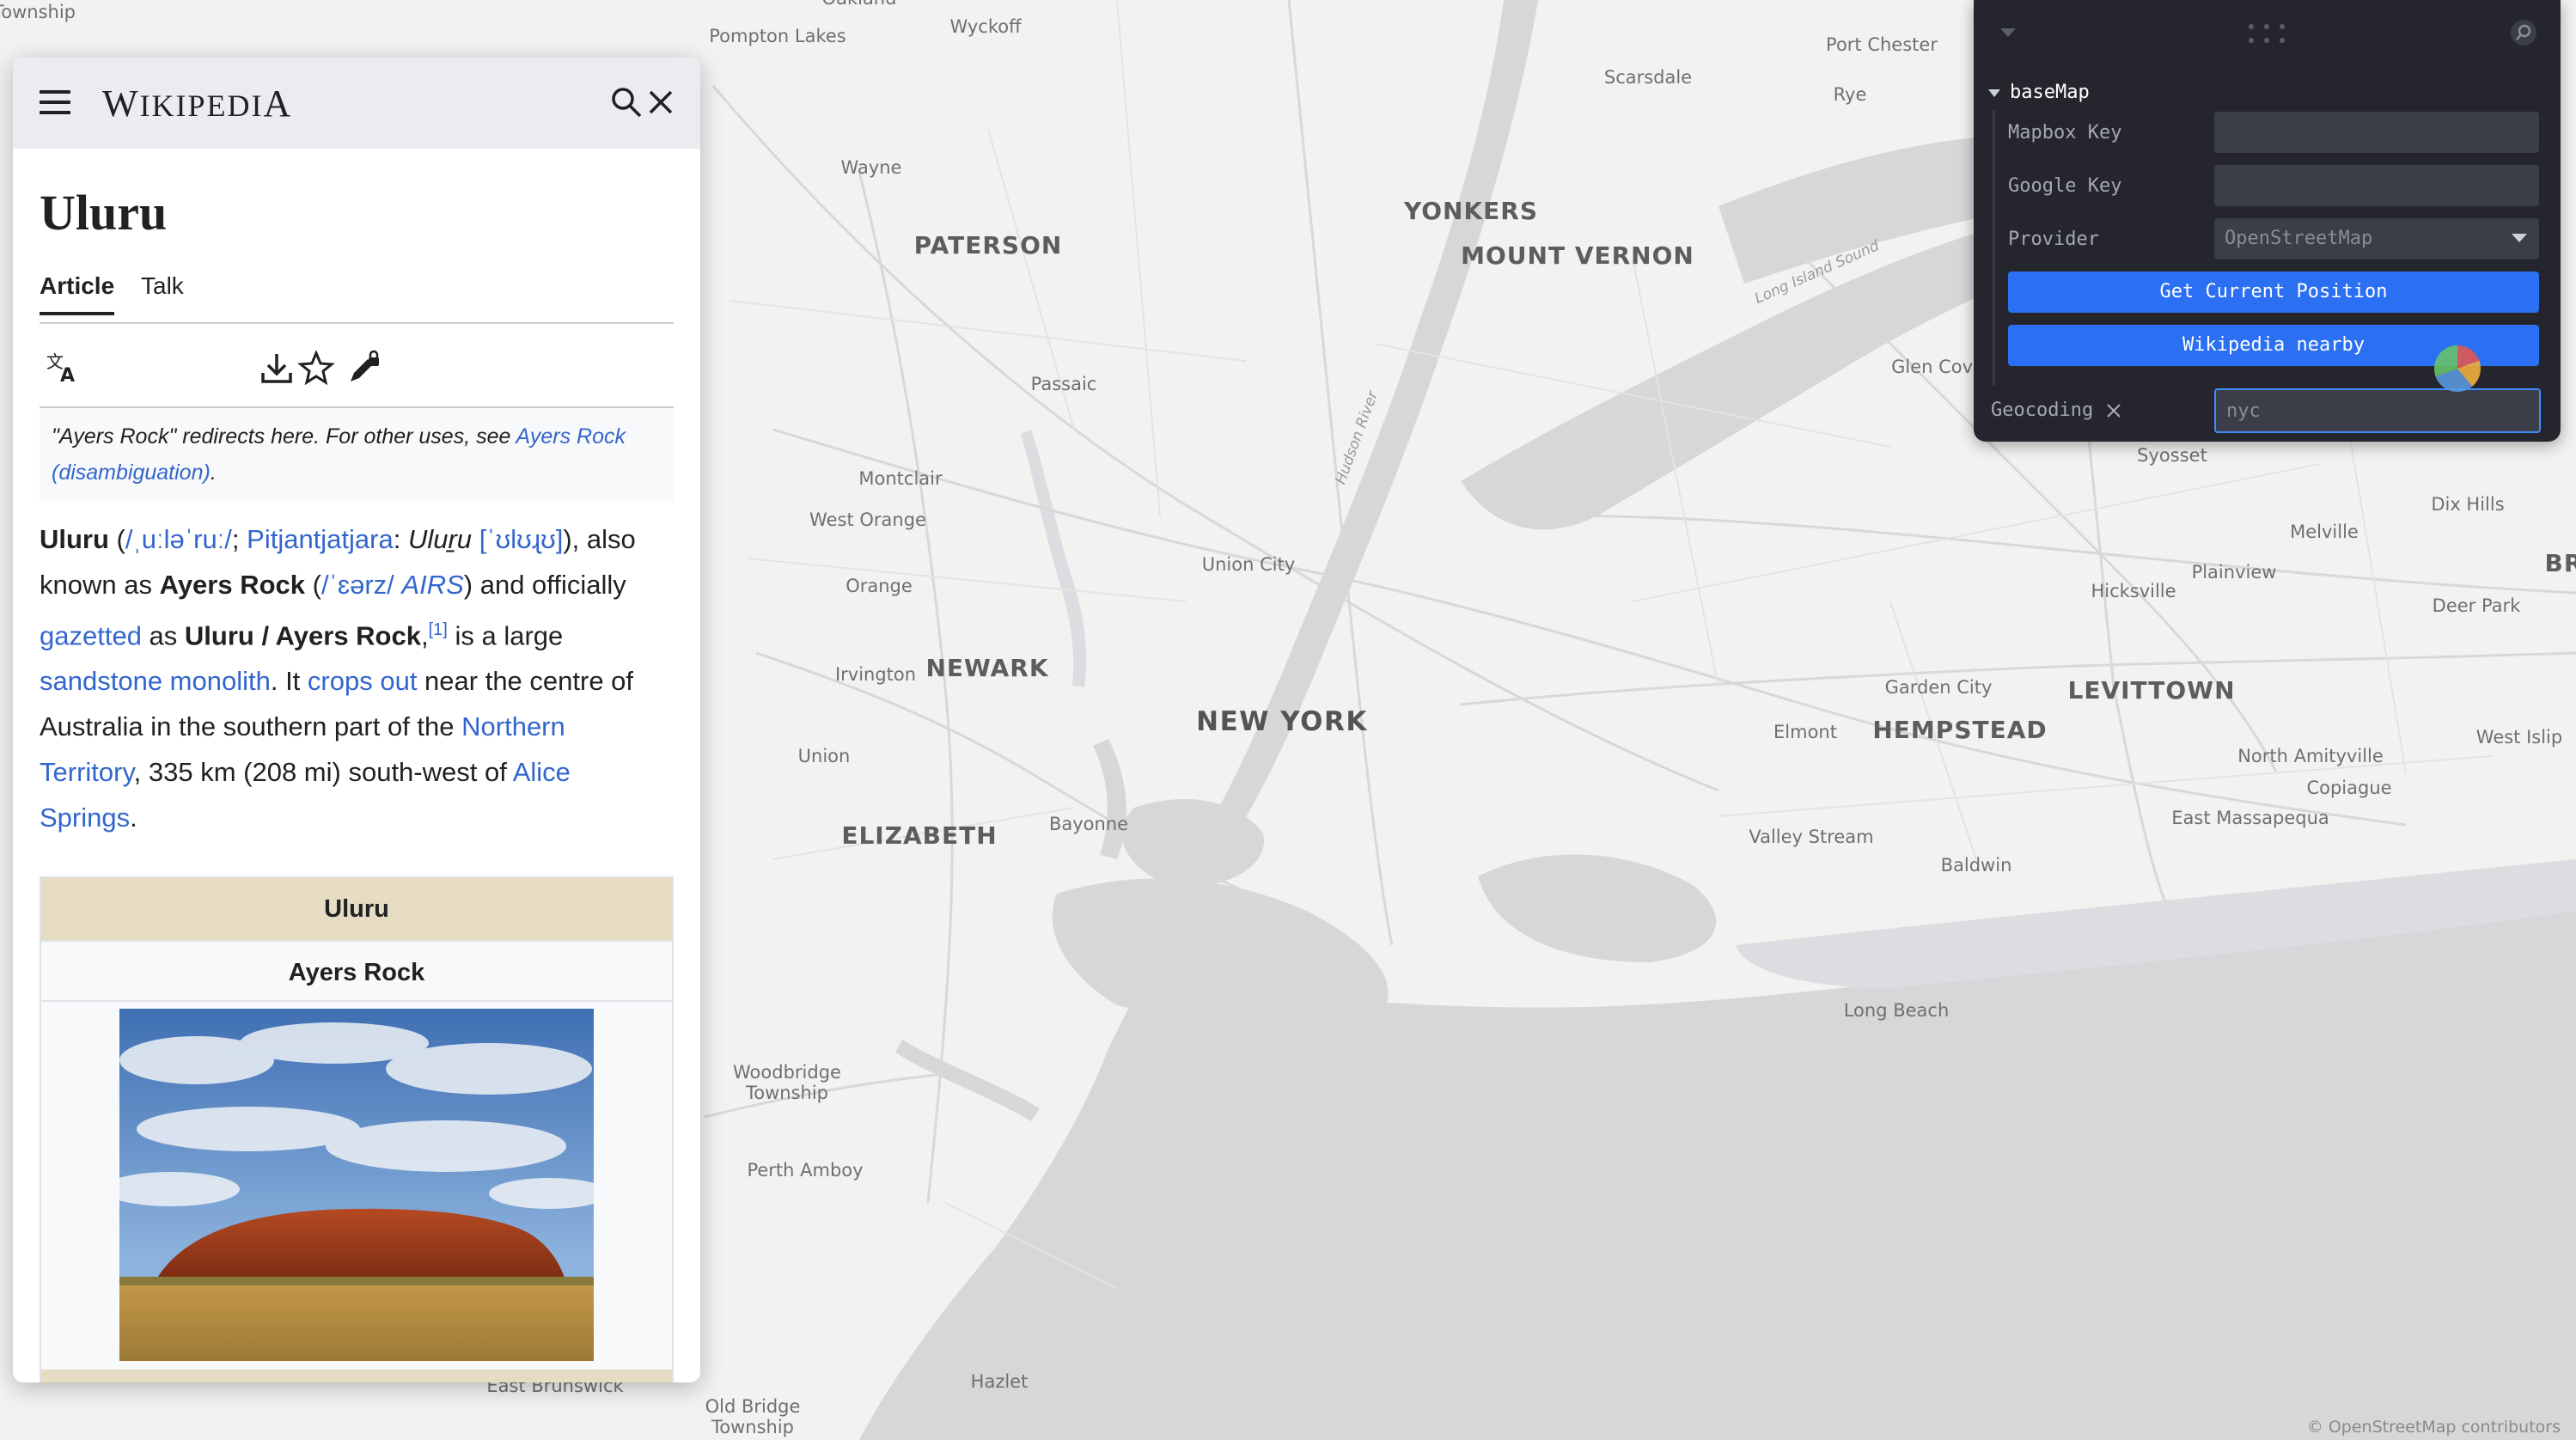 The height and width of the screenshot is (1440, 2576). Describe the element at coordinates (2113, 410) in the screenshot. I see `clear-icon` at that location.